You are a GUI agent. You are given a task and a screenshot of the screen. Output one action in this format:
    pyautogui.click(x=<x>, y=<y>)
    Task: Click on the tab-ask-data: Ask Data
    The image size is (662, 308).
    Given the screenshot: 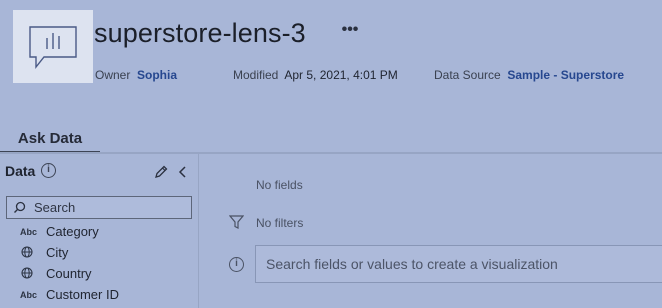 What is the action you would take?
    pyautogui.click(x=50, y=141)
    